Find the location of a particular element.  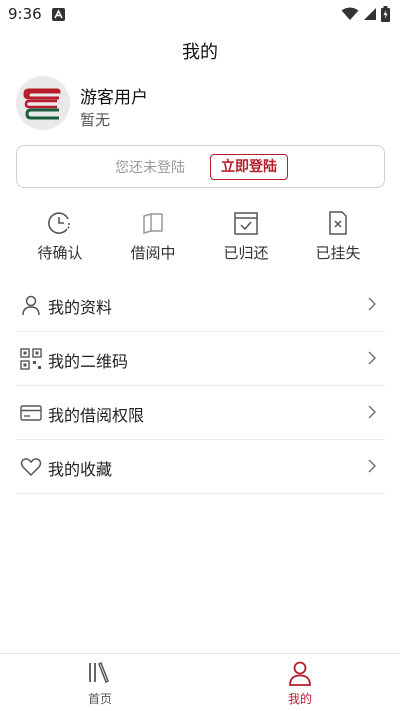

document-x-icon is located at coordinates (338, 223).